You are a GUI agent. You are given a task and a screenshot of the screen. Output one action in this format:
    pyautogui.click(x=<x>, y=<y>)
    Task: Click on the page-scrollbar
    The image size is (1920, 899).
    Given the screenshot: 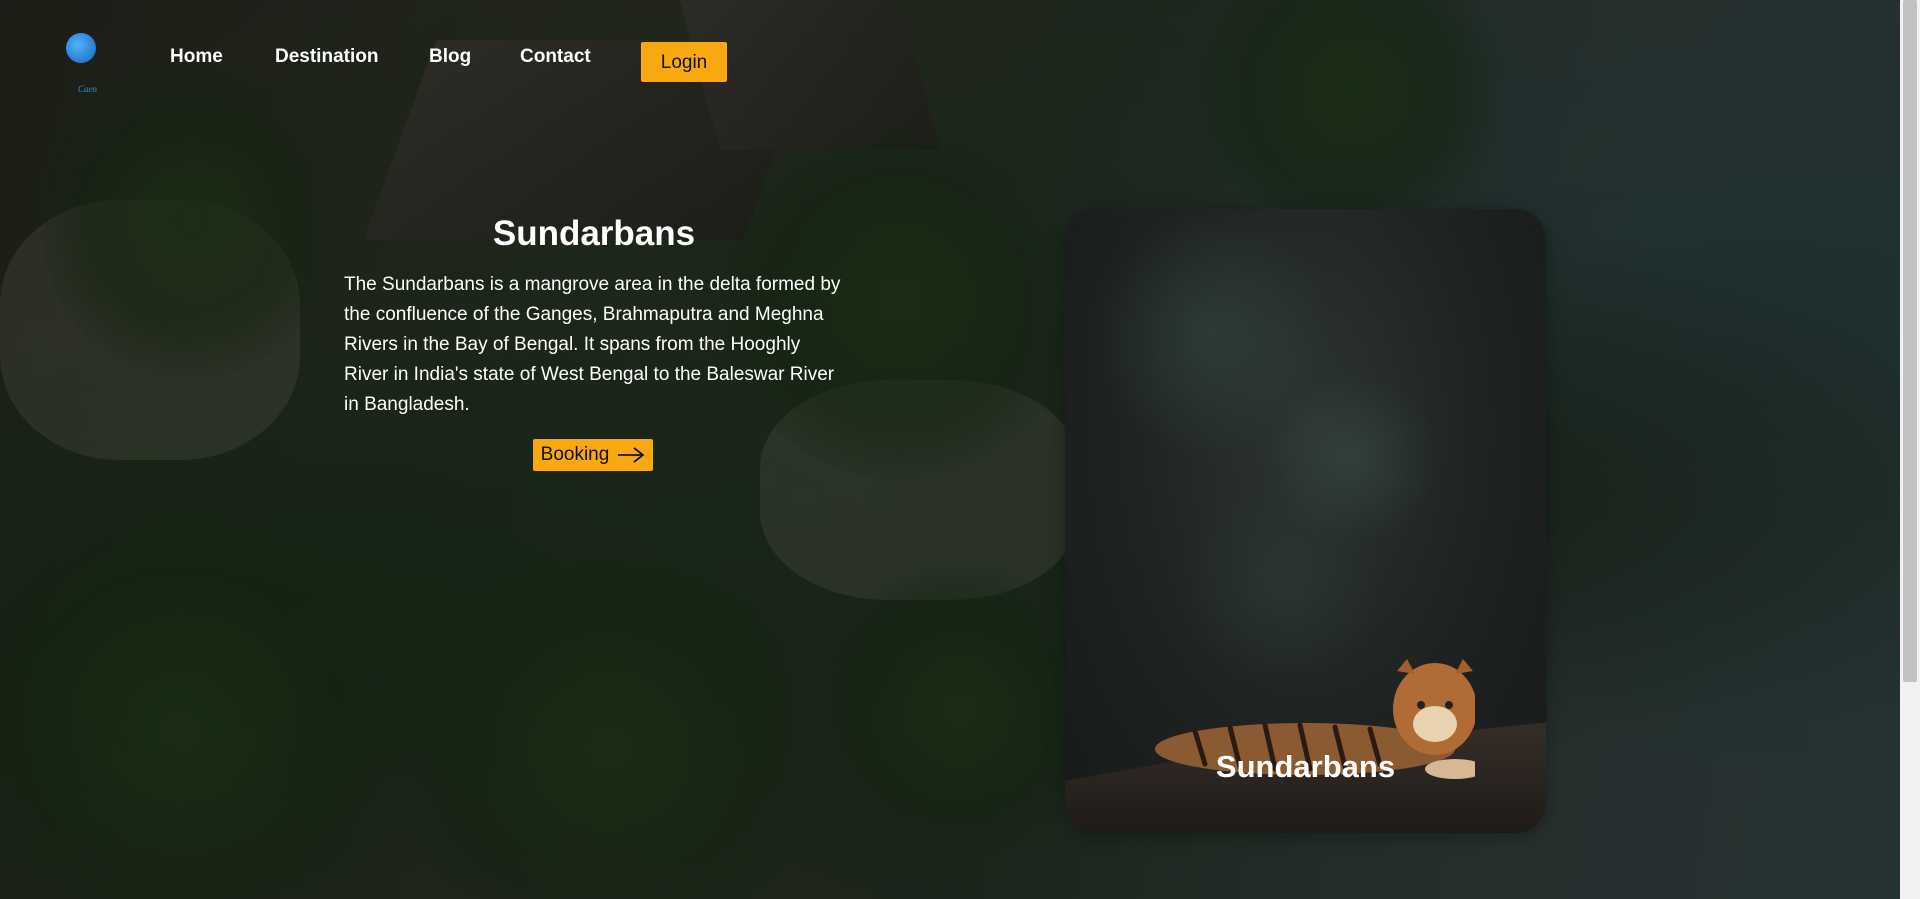 What is the action you would take?
    pyautogui.click(x=1910, y=449)
    